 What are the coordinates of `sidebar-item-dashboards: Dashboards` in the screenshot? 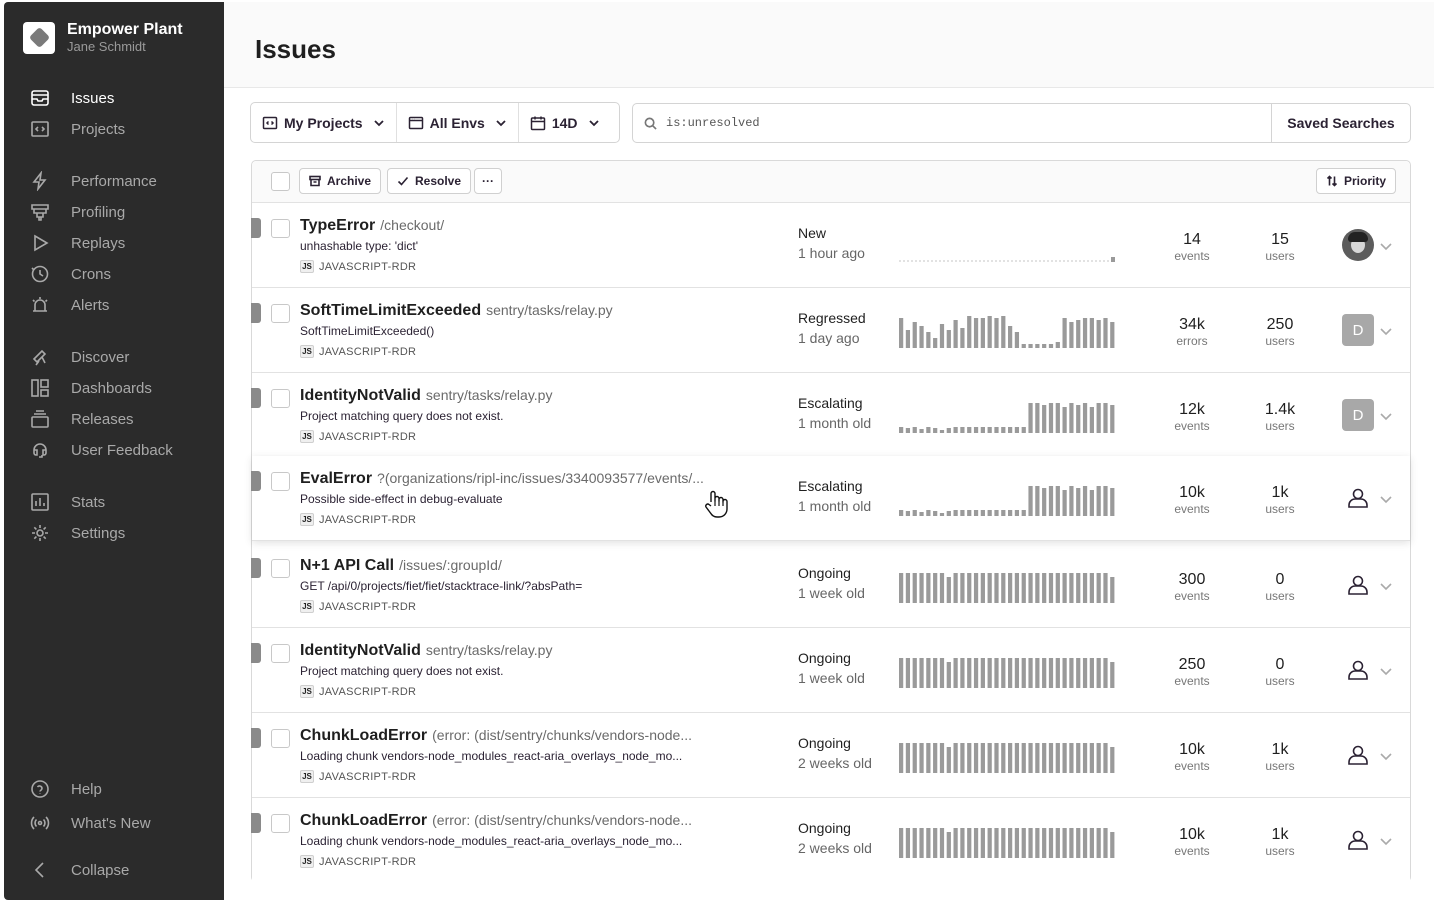 It's located at (91, 388).